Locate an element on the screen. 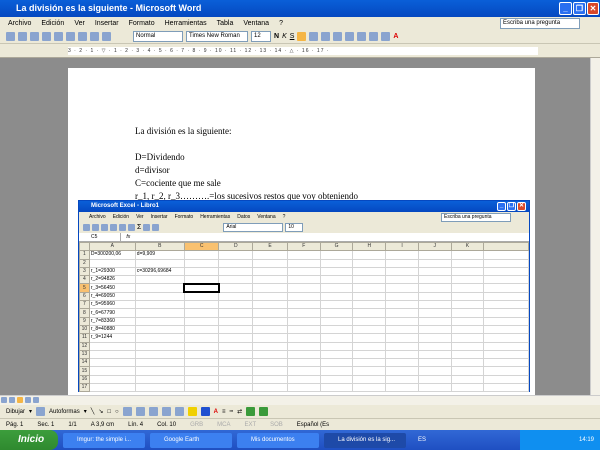  select-all-corner is located at coordinates (84, 247).